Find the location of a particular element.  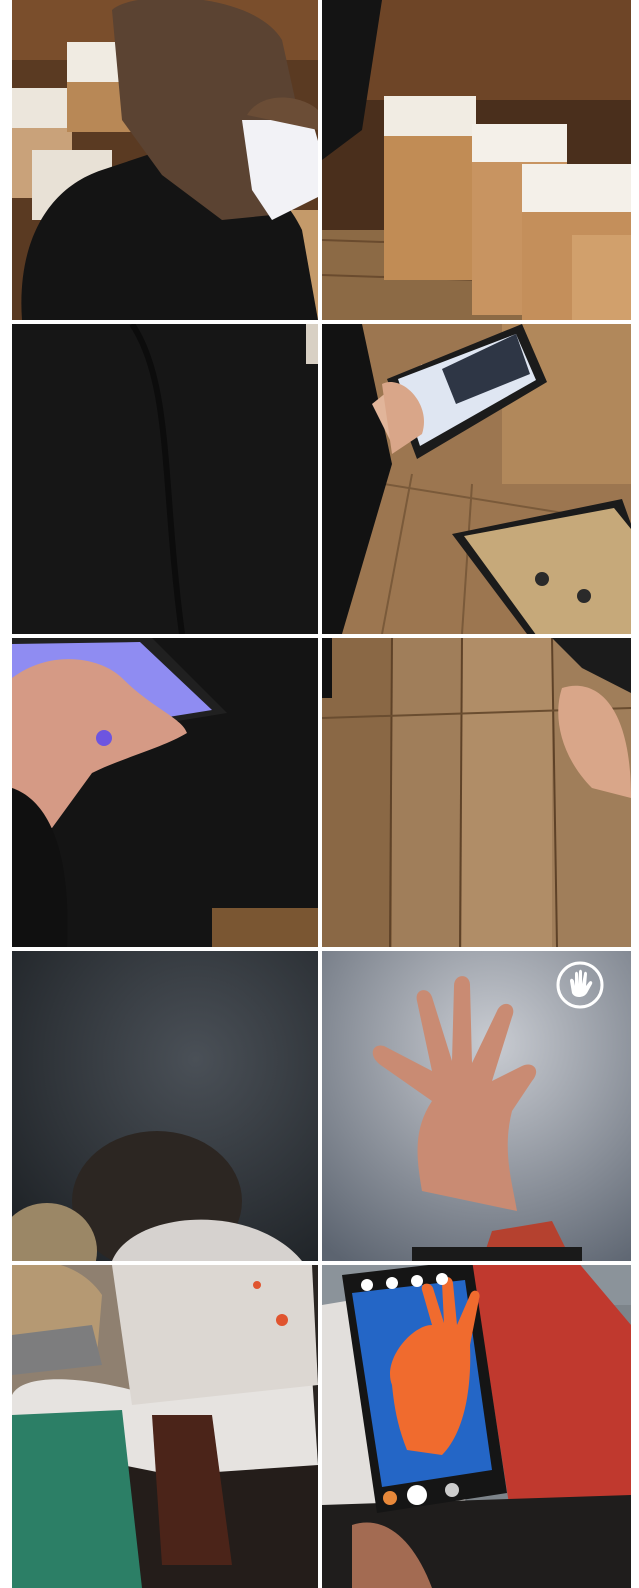

photo-tile-phone-camera is located at coordinates (476, 1426).